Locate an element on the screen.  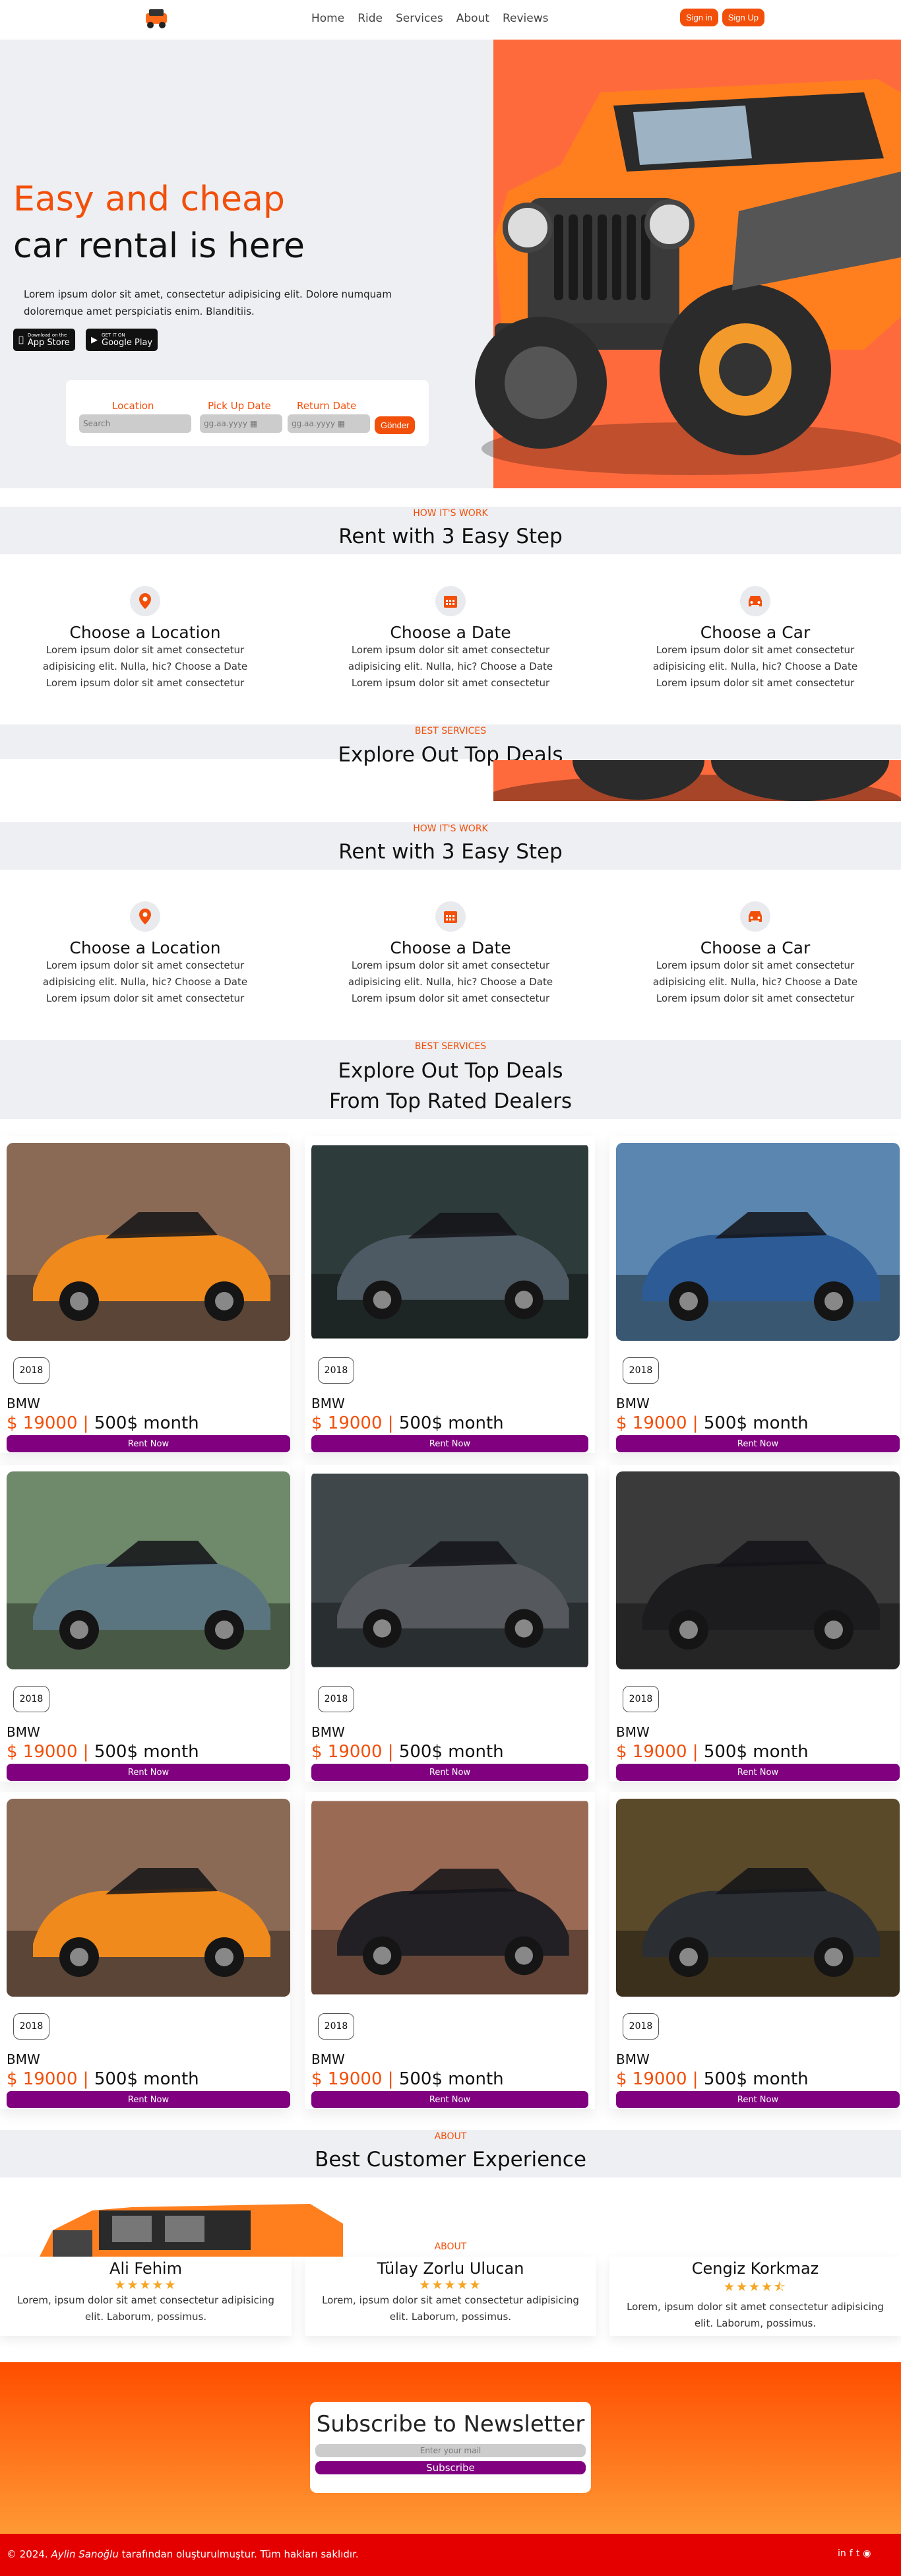
location-label: Location is located at coordinates (133, 406).